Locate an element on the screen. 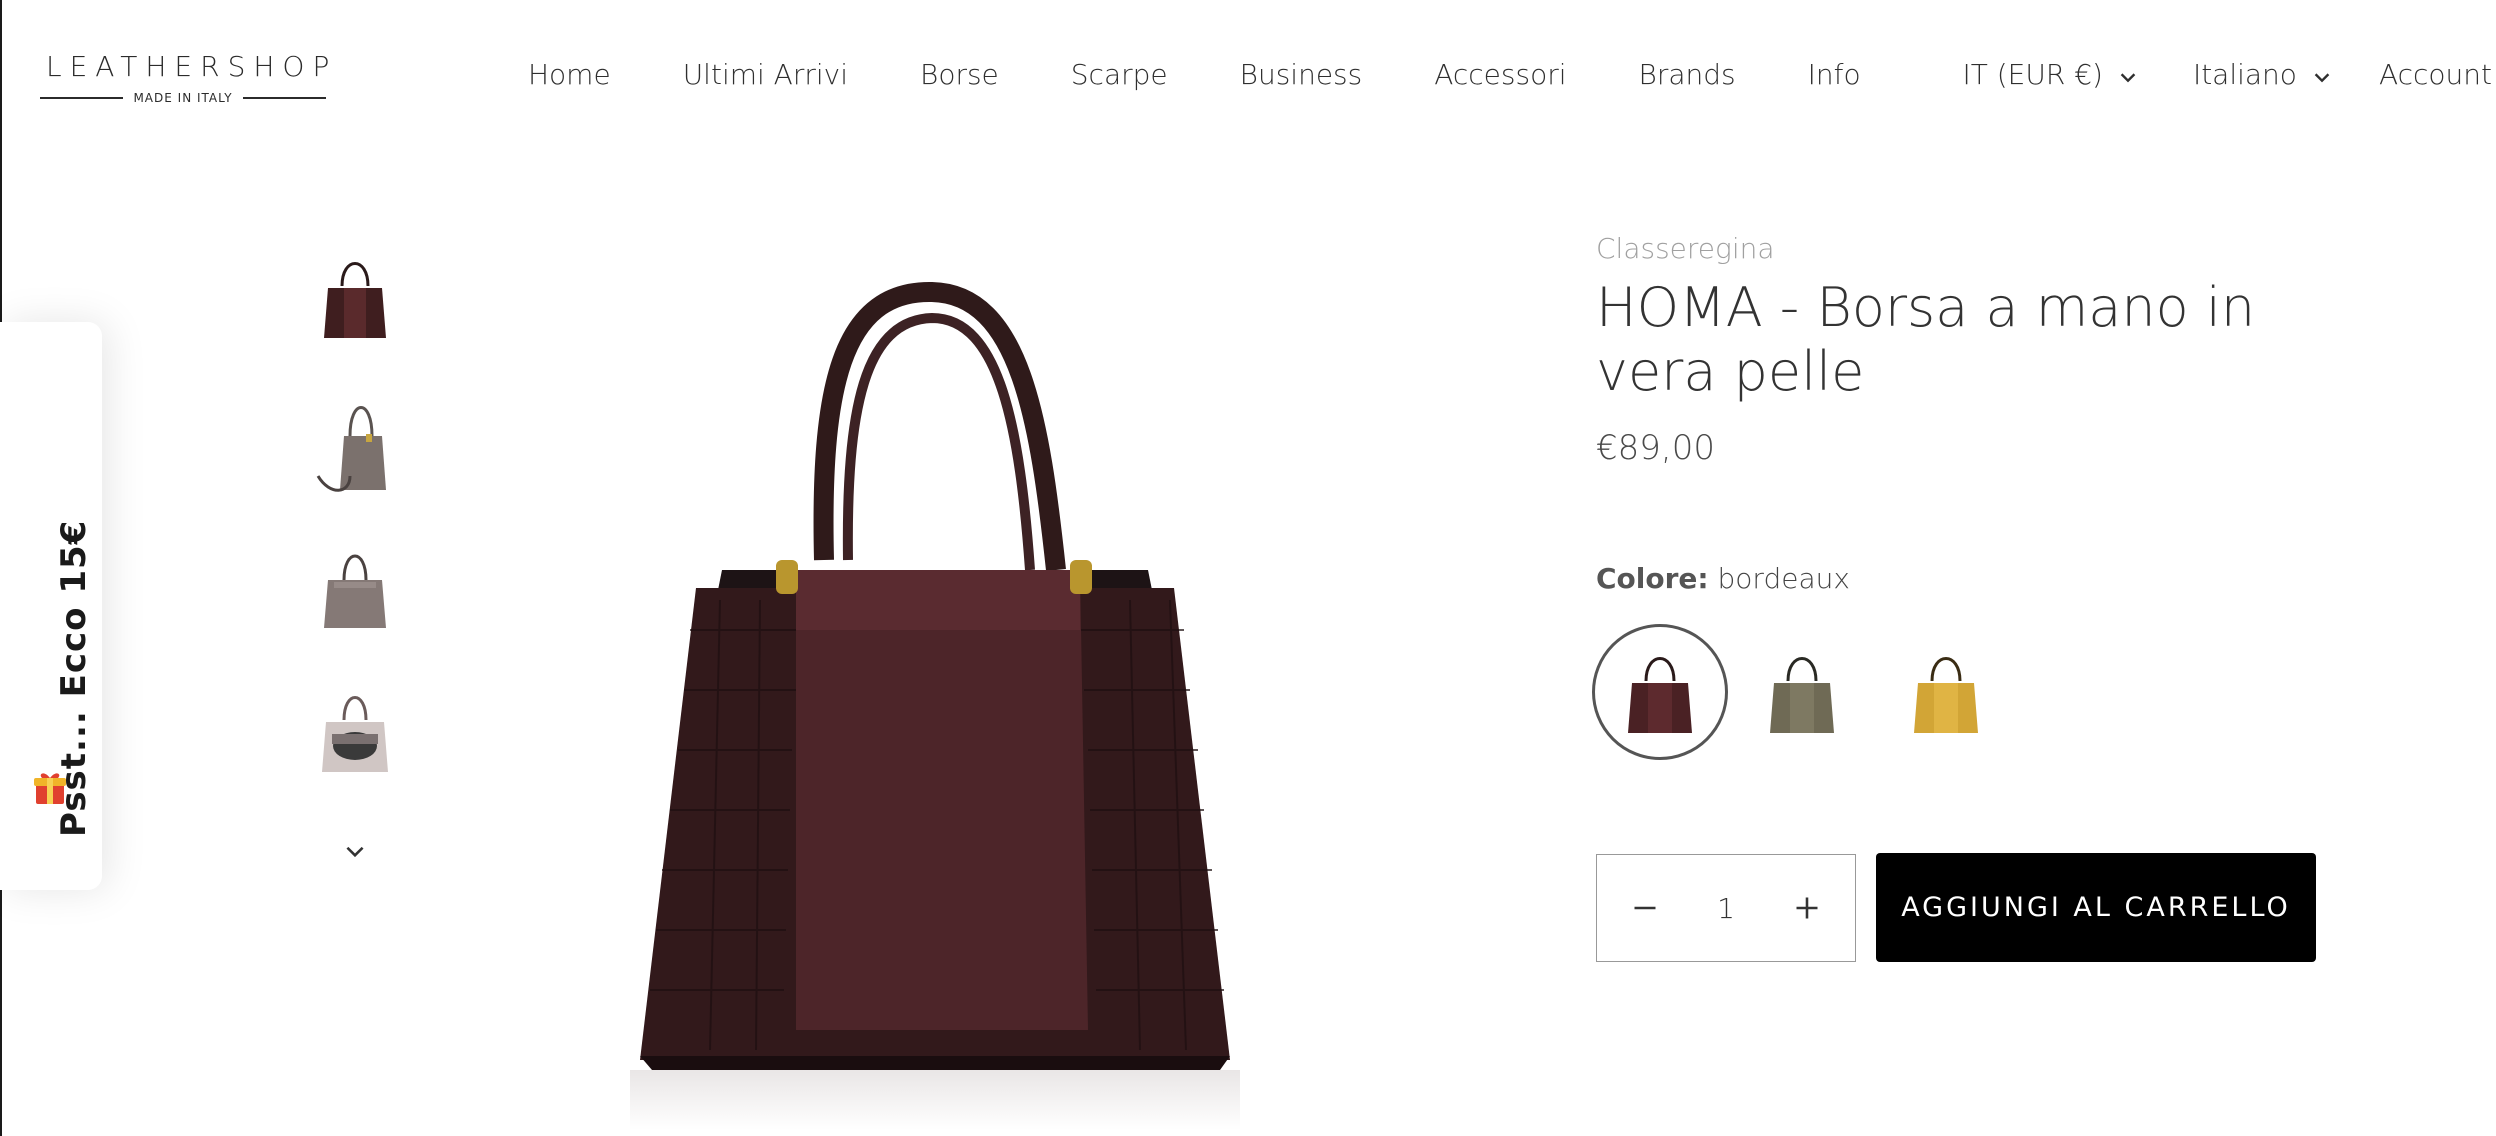 The image size is (2496, 1136). add-to-cart-button: AGGIUNGI AL CARRELLO is located at coordinates (2096, 907).